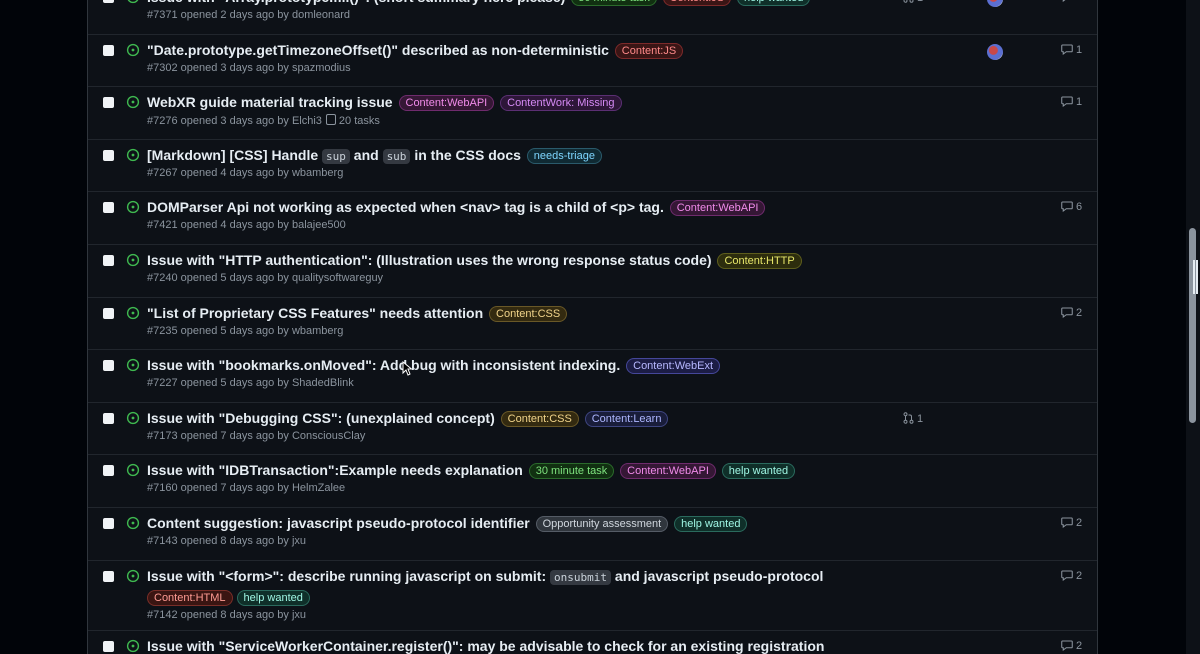 Image resolution: width=1200 pixels, height=654 pixels. Describe the element at coordinates (673, 366) in the screenshot. I see `issue-label: Content:WebExt` at that location.